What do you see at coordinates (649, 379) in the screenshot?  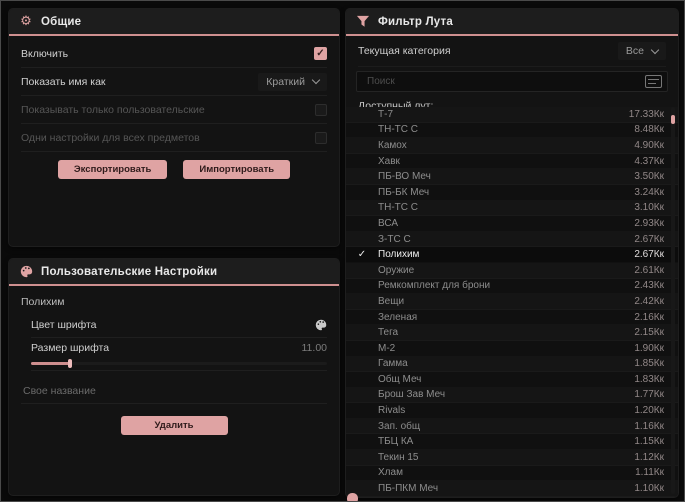 I see `loot-item-value: 1.83Кк` at bounding box center [649, 379].